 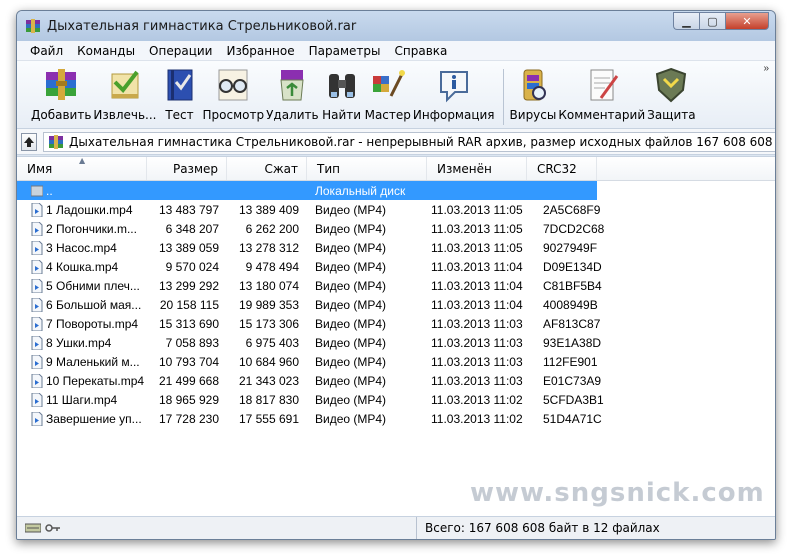 I want to click on maximize-icon: ▢, so click(x=712, y=21).